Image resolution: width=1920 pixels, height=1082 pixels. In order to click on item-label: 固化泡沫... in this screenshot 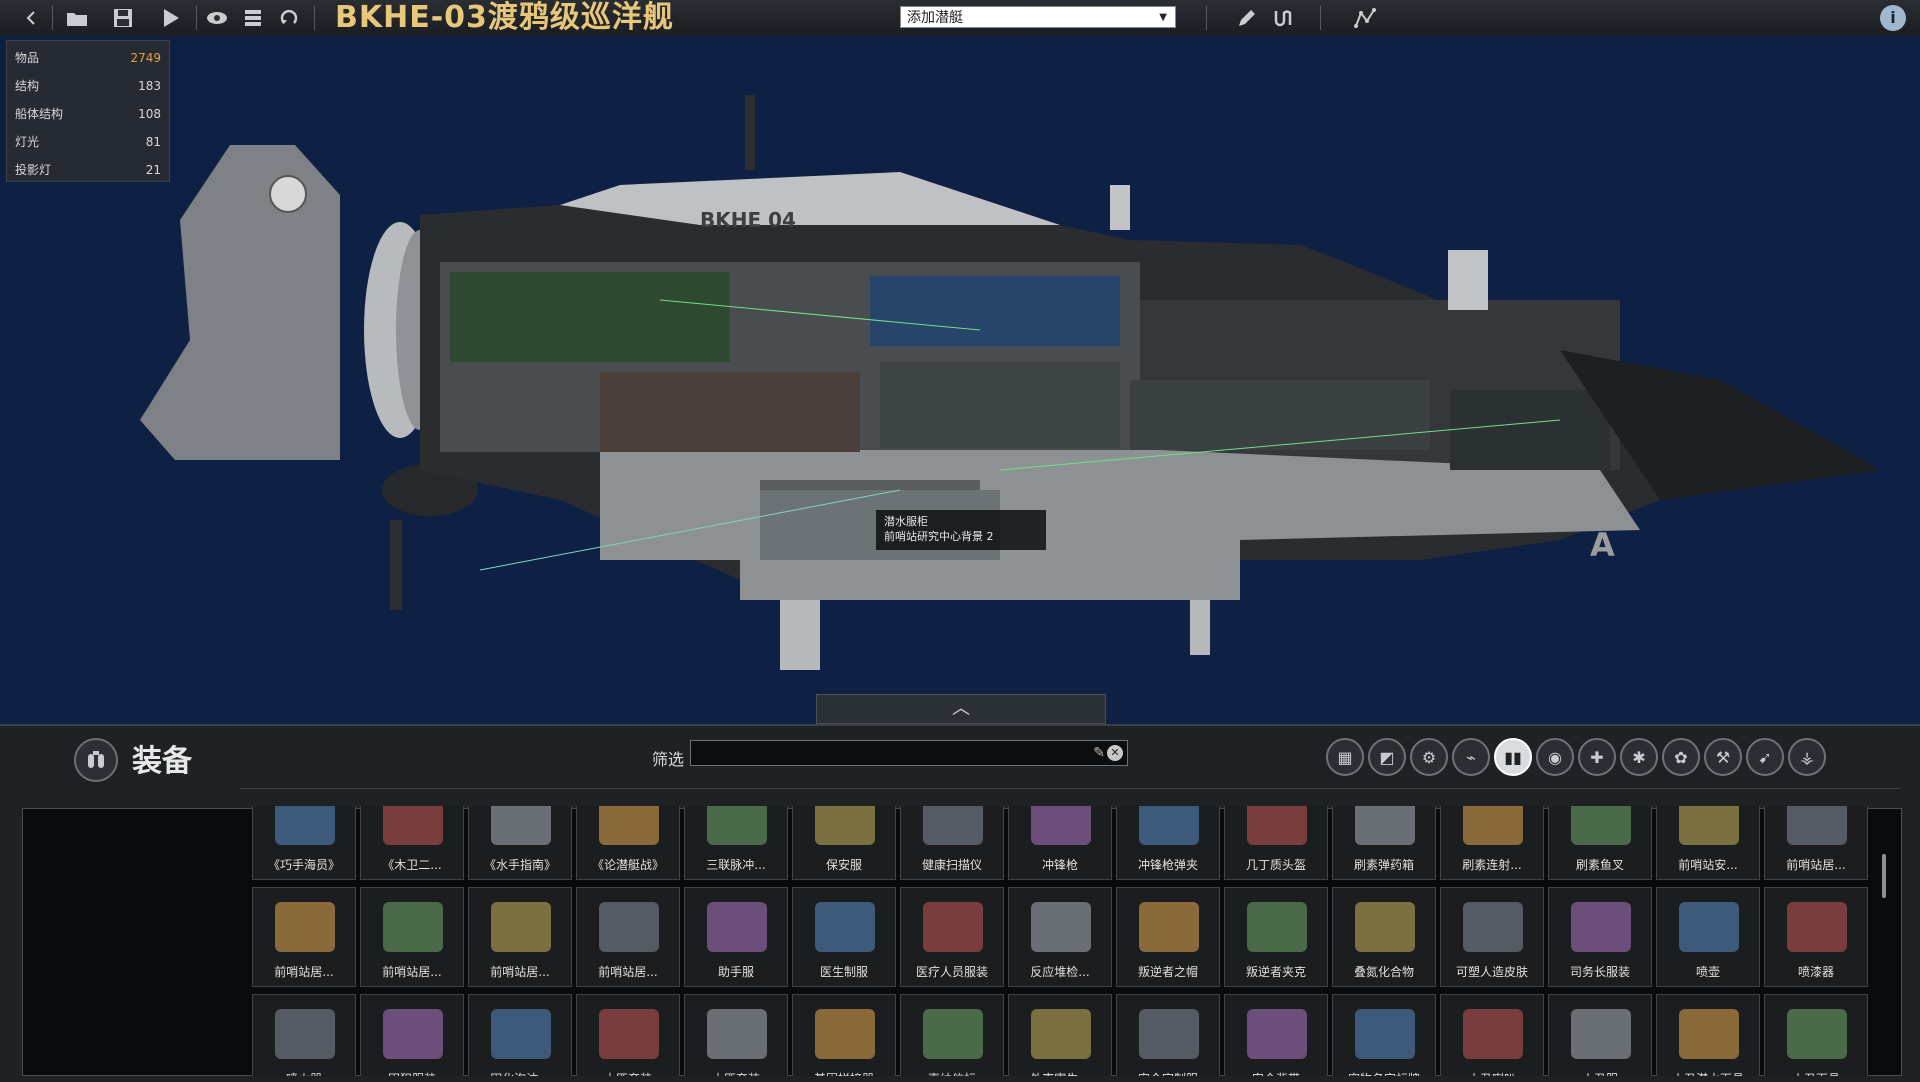, I will do `click(520, 1073)`.